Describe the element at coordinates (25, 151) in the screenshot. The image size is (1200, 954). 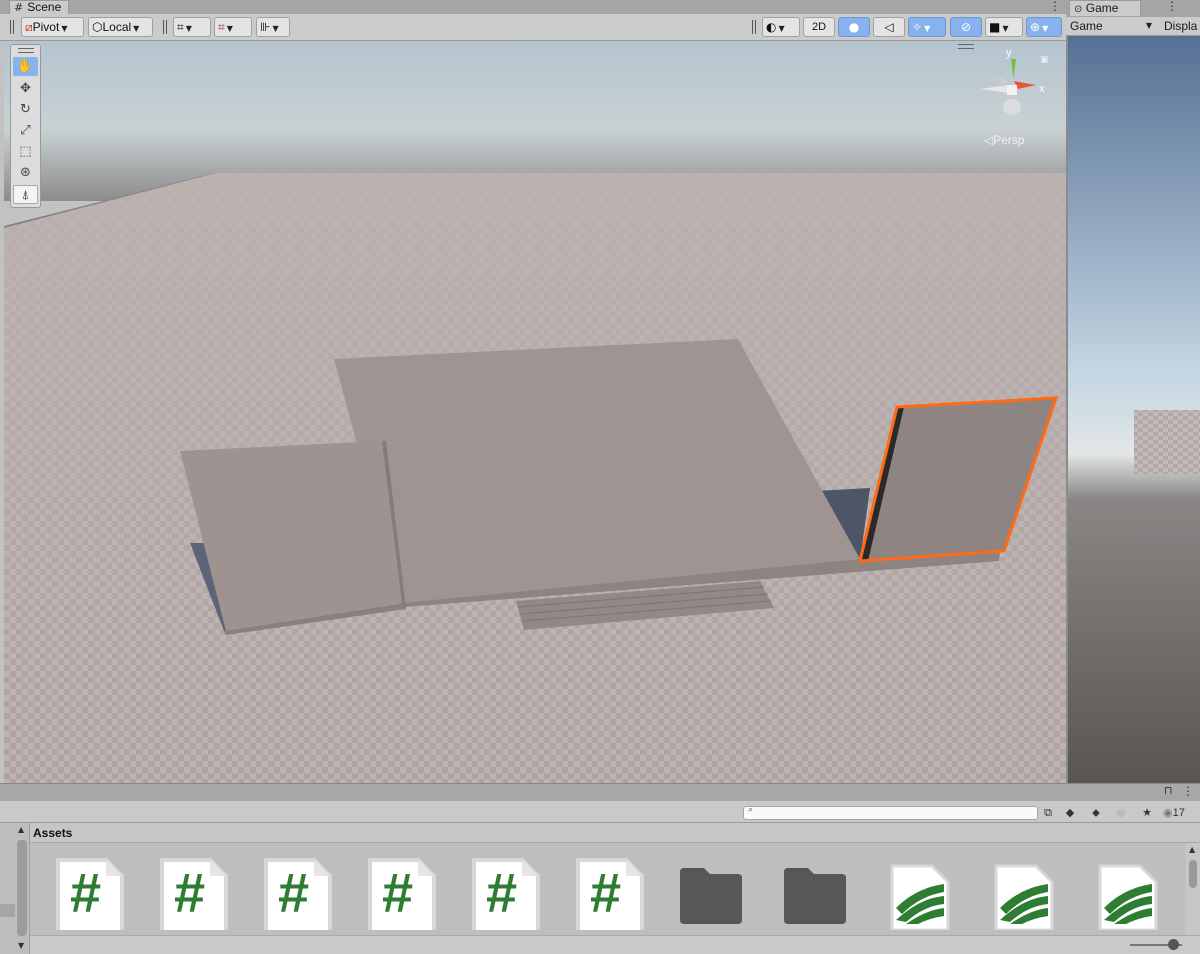
I see `rect-tool-button: ⬚` at that location.